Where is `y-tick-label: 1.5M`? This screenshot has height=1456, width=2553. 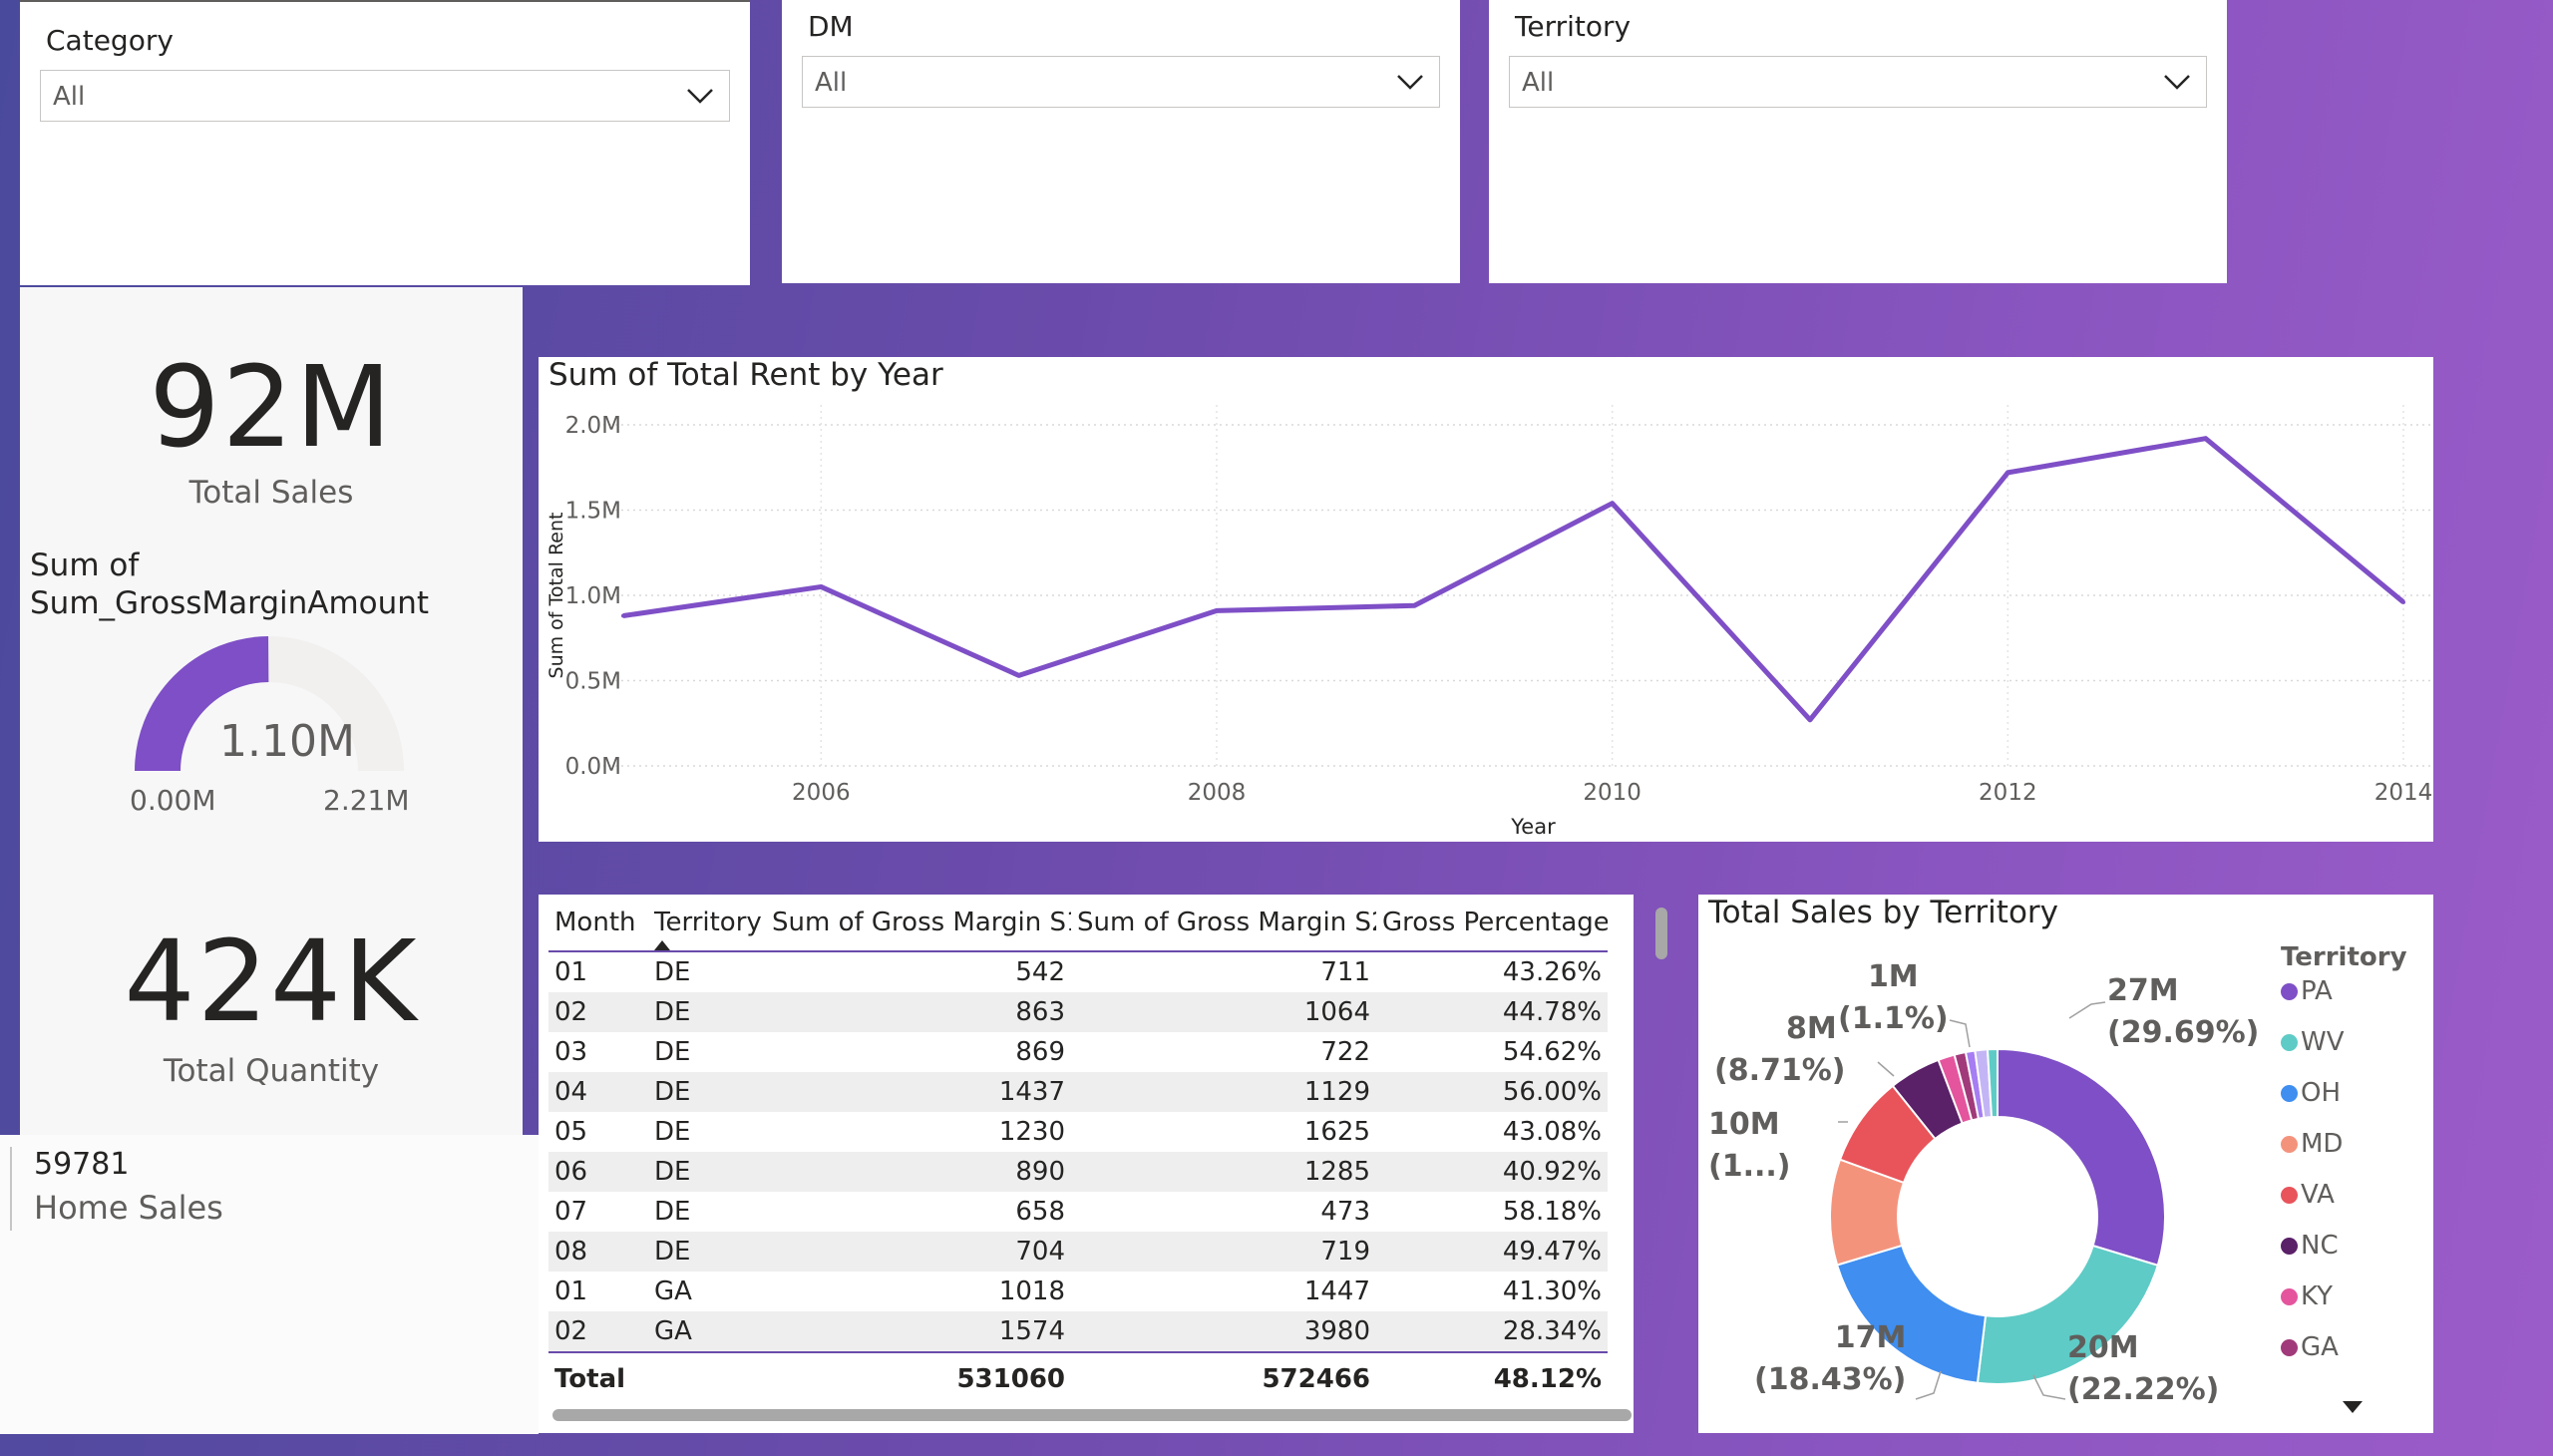 y-tick-label: 1.5M is located at coordinates (593, 512).